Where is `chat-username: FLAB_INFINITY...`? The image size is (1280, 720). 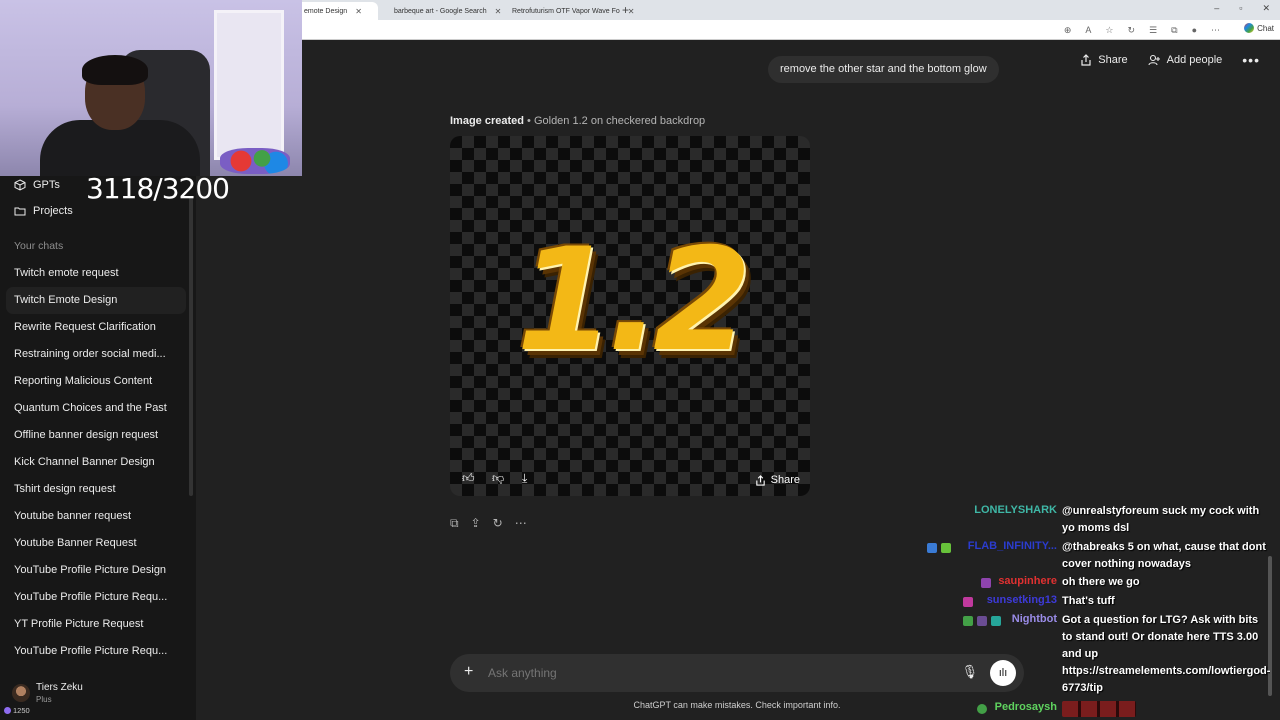 chat-username: FLAB_INFINITY... is located at coordinates (1012, 546).